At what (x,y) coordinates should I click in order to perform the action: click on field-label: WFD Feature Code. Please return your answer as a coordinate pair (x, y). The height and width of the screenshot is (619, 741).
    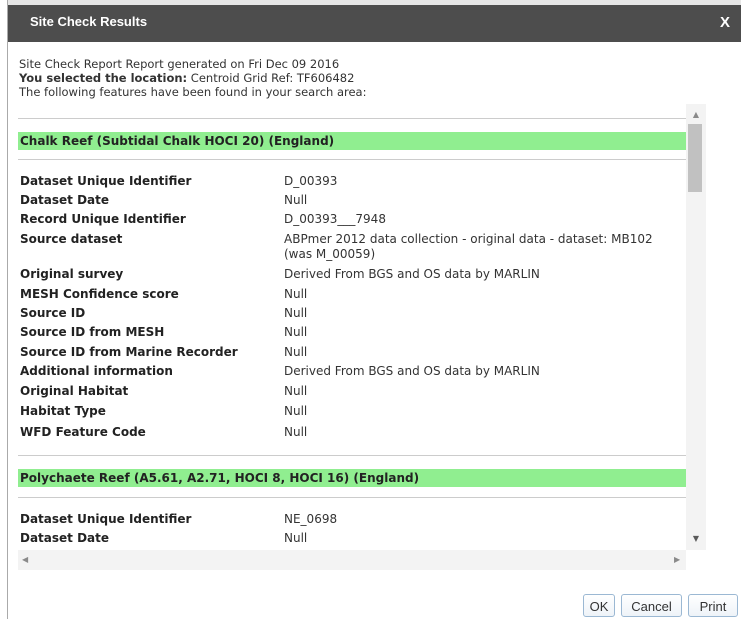
    Looking at the image, I should click on (83, 432).